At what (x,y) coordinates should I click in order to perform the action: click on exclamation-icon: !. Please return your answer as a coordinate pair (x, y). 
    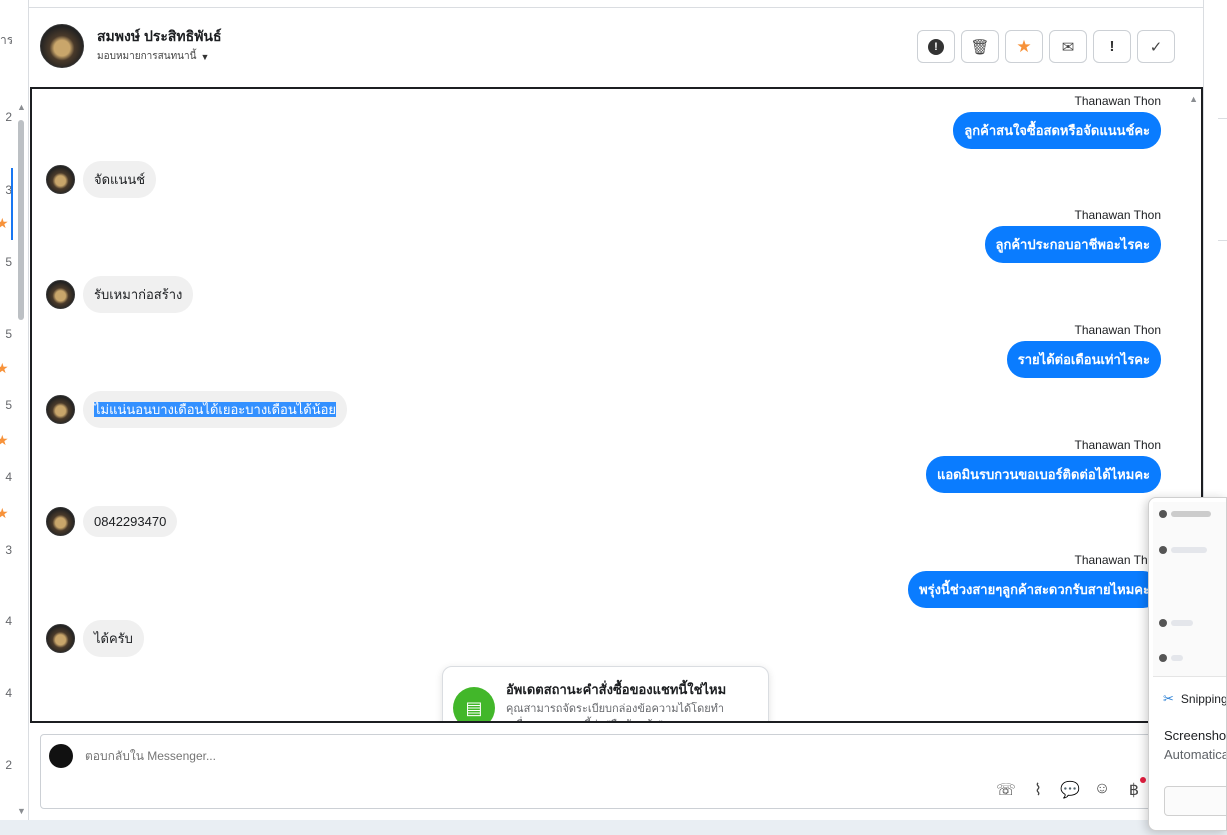
    Looking at the image, I should click on (1112, 46).